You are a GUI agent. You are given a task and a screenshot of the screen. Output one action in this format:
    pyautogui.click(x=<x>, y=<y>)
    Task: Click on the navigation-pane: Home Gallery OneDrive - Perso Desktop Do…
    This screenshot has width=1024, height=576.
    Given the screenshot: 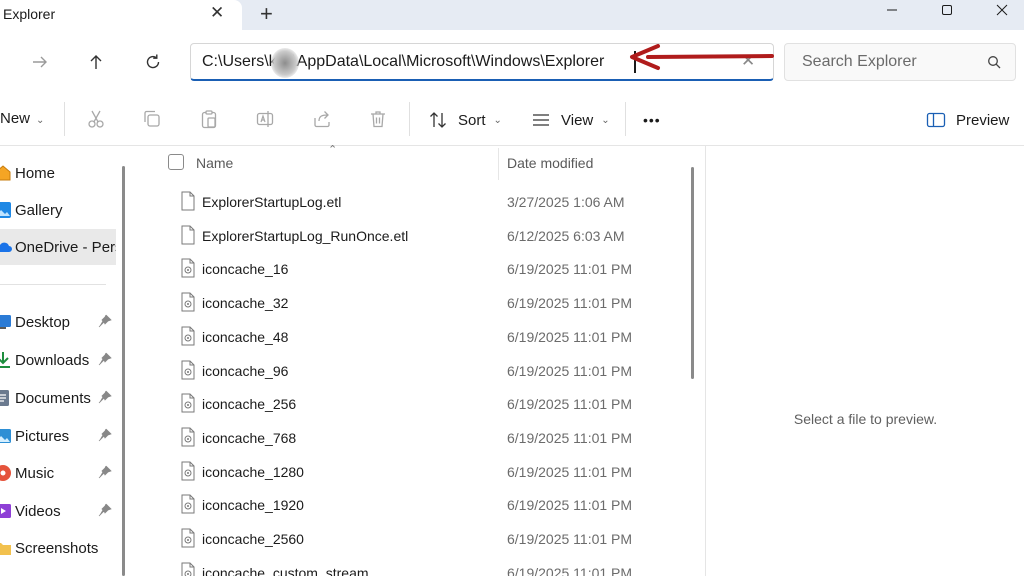 What is the action you would take?
    pyautogui.click(x=59, y=361)
    